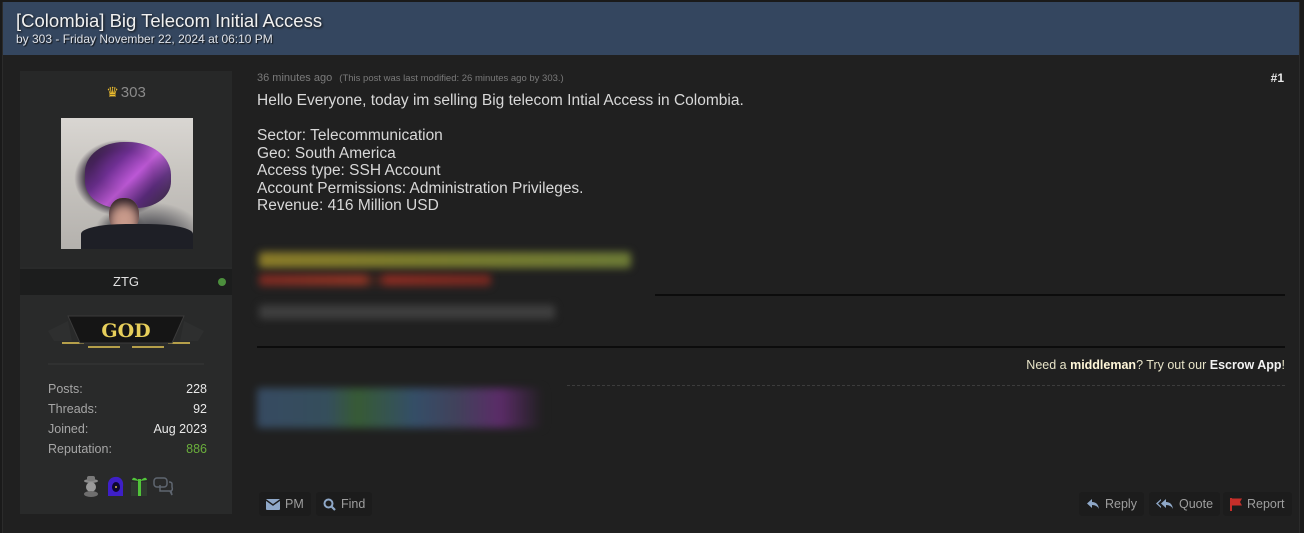  I want to click on report-label: Report, so click(1266, 504).